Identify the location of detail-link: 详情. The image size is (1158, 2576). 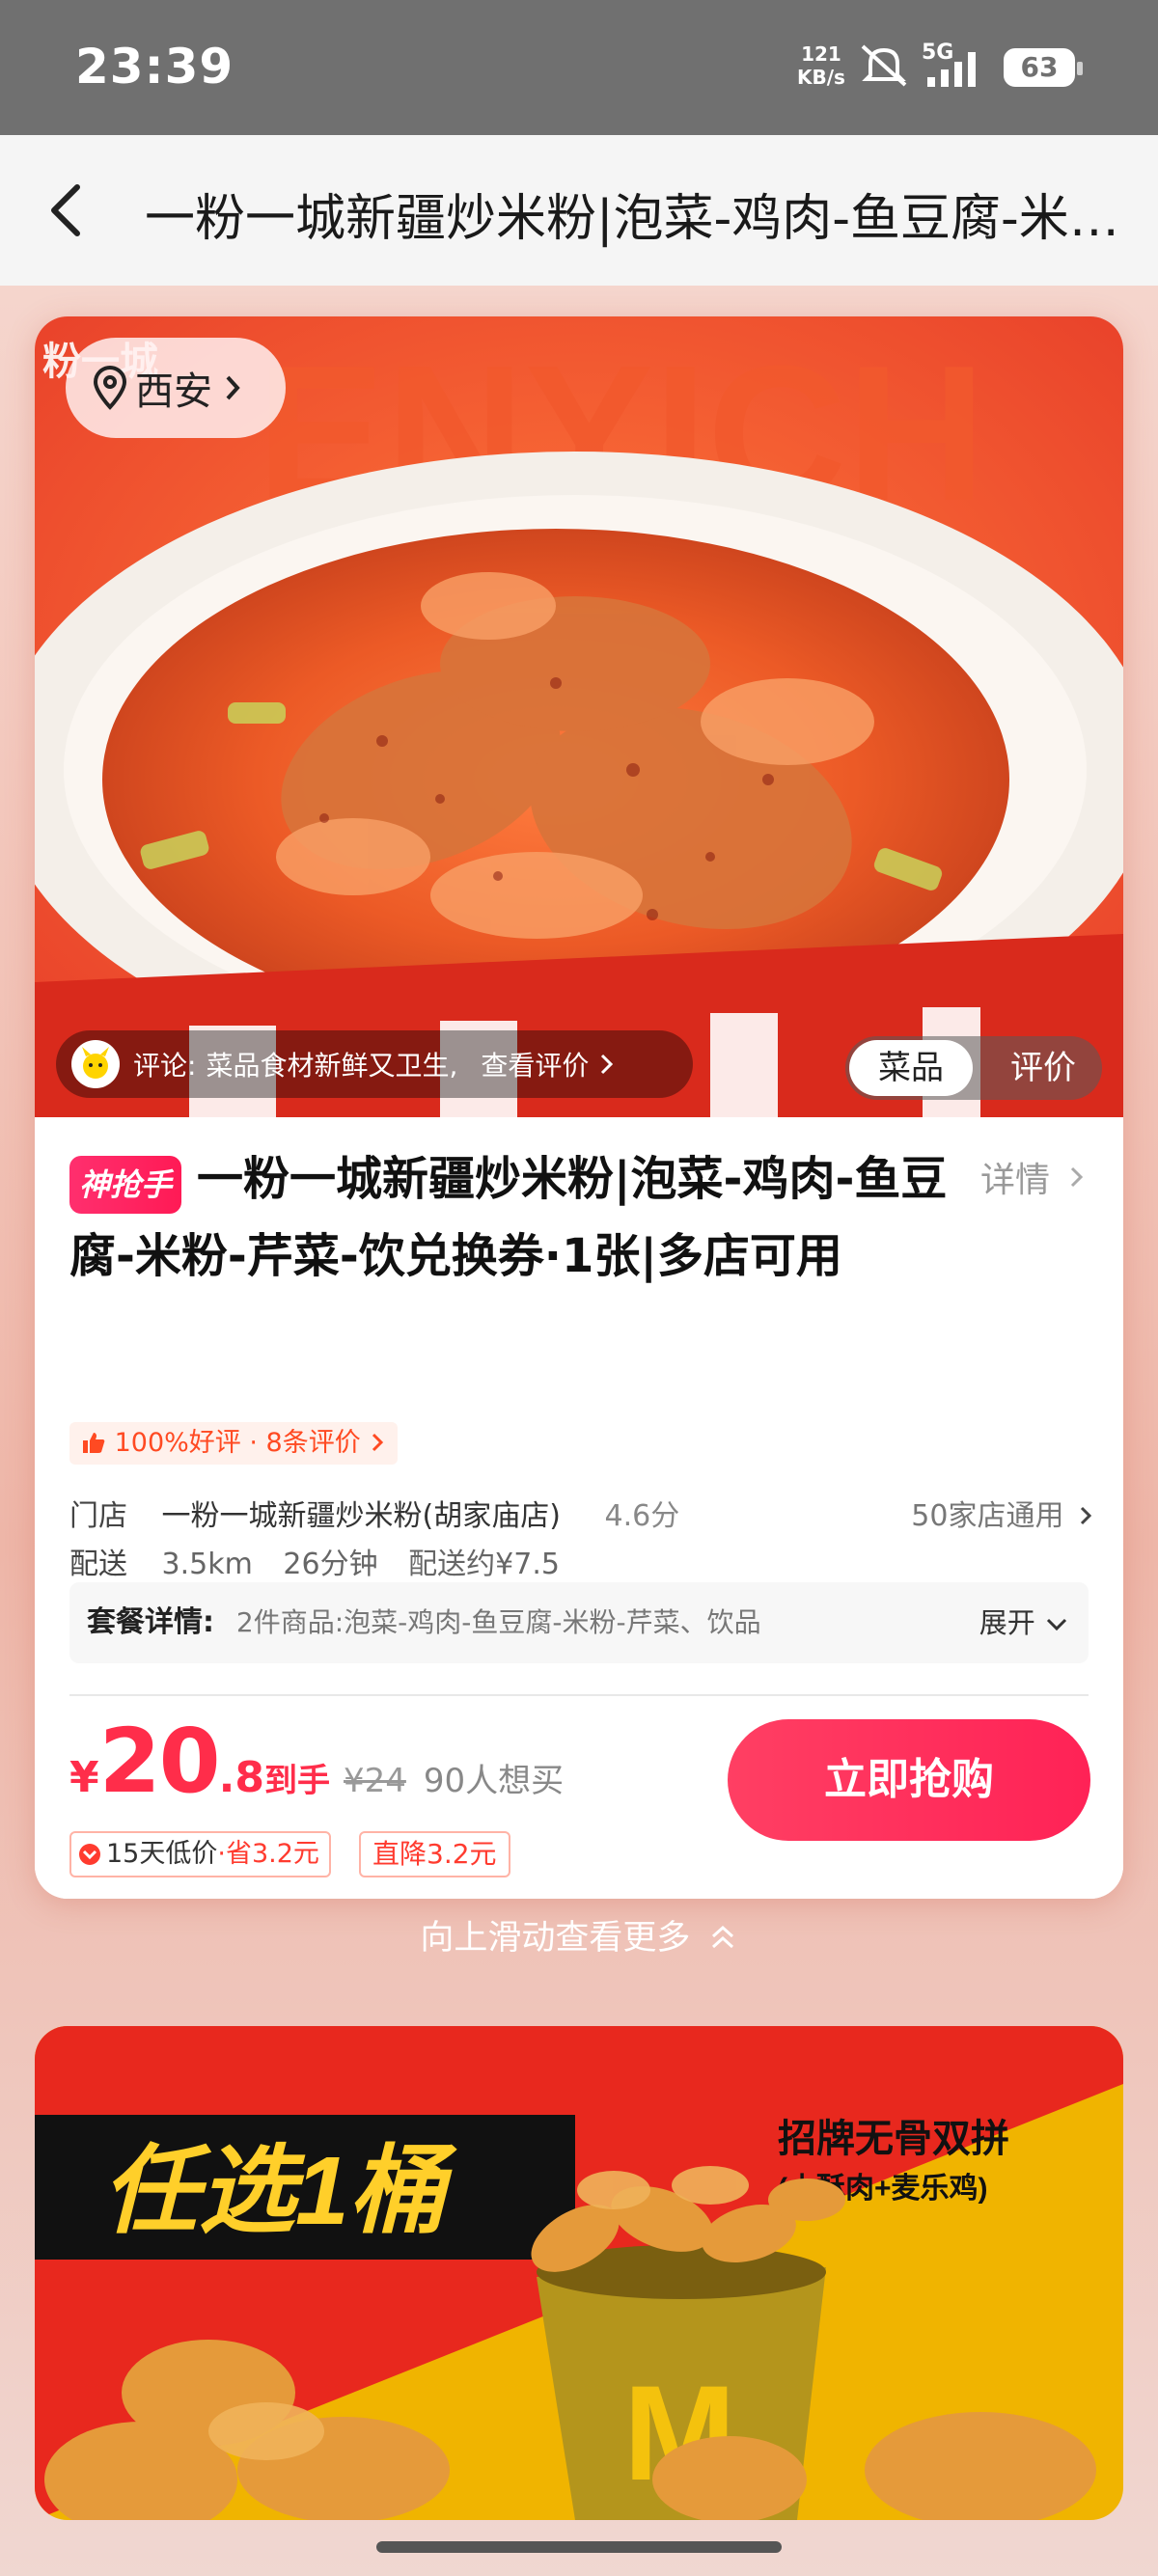
(1034, 1177).